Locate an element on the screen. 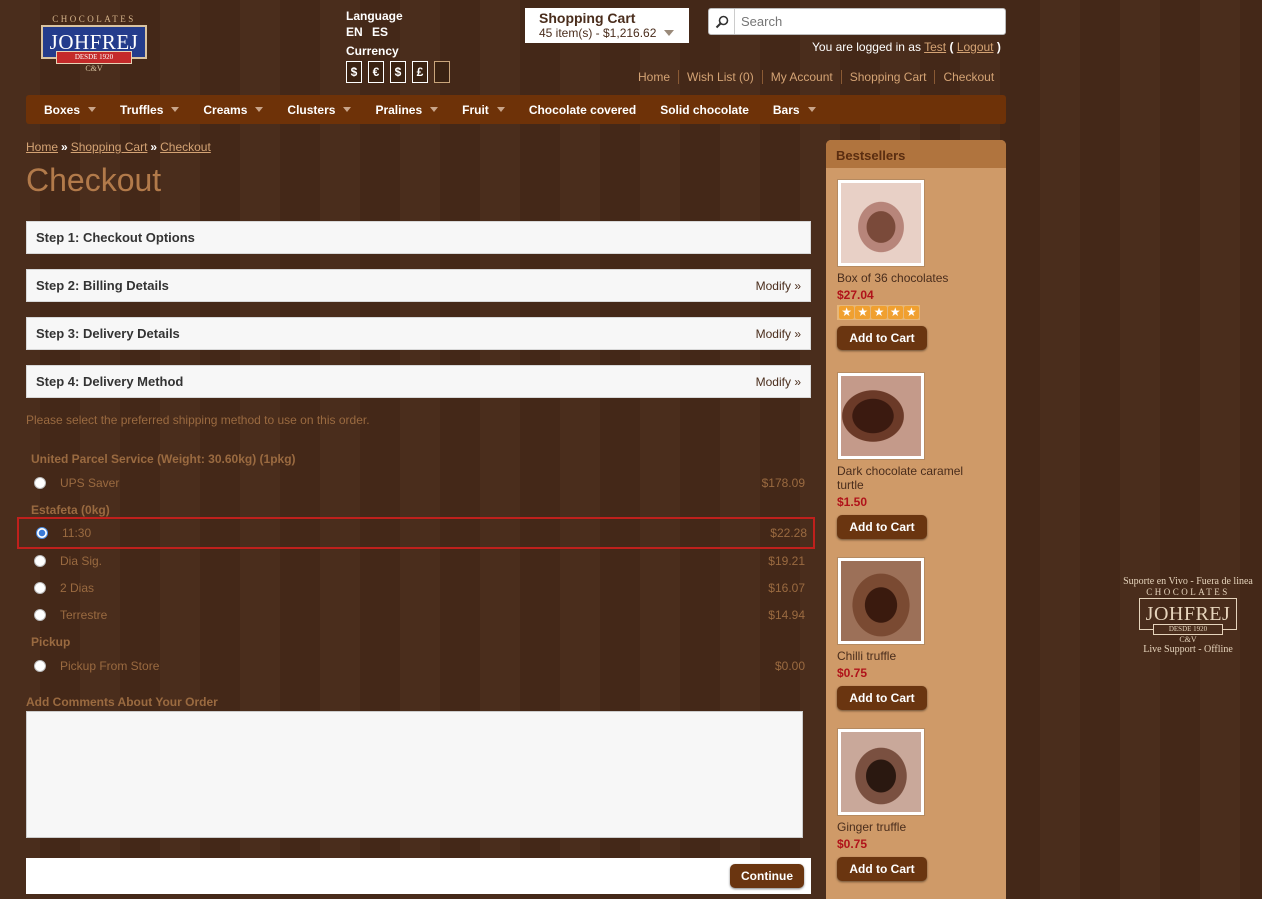 The width and height of the screenshot is (1262, 899). product-chilli-truffle: Chilli truffle $0.75 Add to Cart is located at coordinates (912, 633).